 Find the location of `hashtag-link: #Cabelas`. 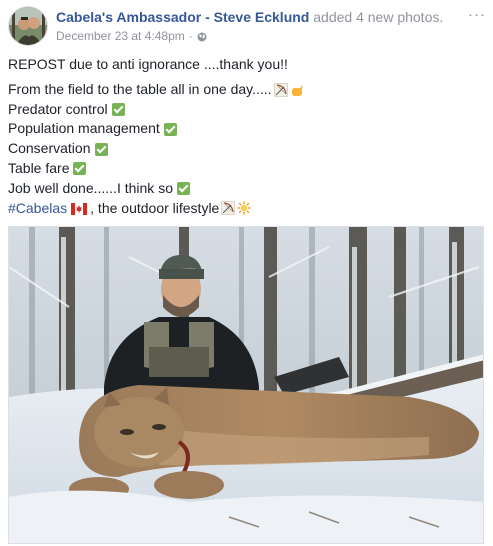

hashtag-link: #Cabelas is located at coordinates (37, 209).